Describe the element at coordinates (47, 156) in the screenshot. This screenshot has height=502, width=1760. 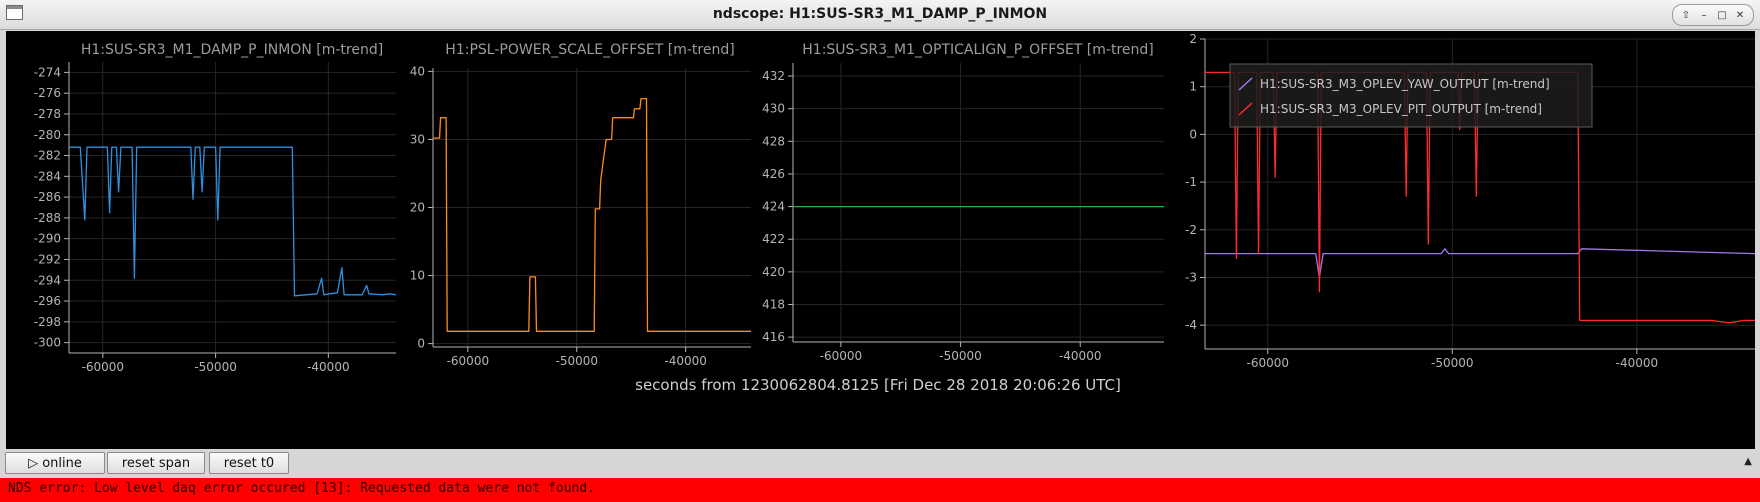
I see `plot1-y-tick-label: -282` at that location.